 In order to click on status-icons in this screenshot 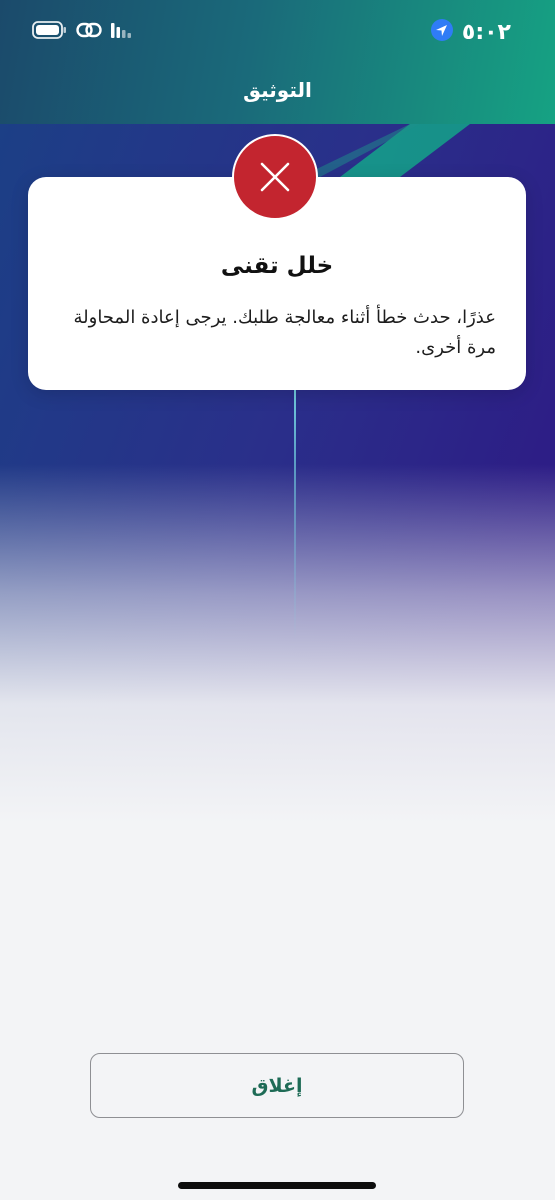, I will do `click(82, 32)`.